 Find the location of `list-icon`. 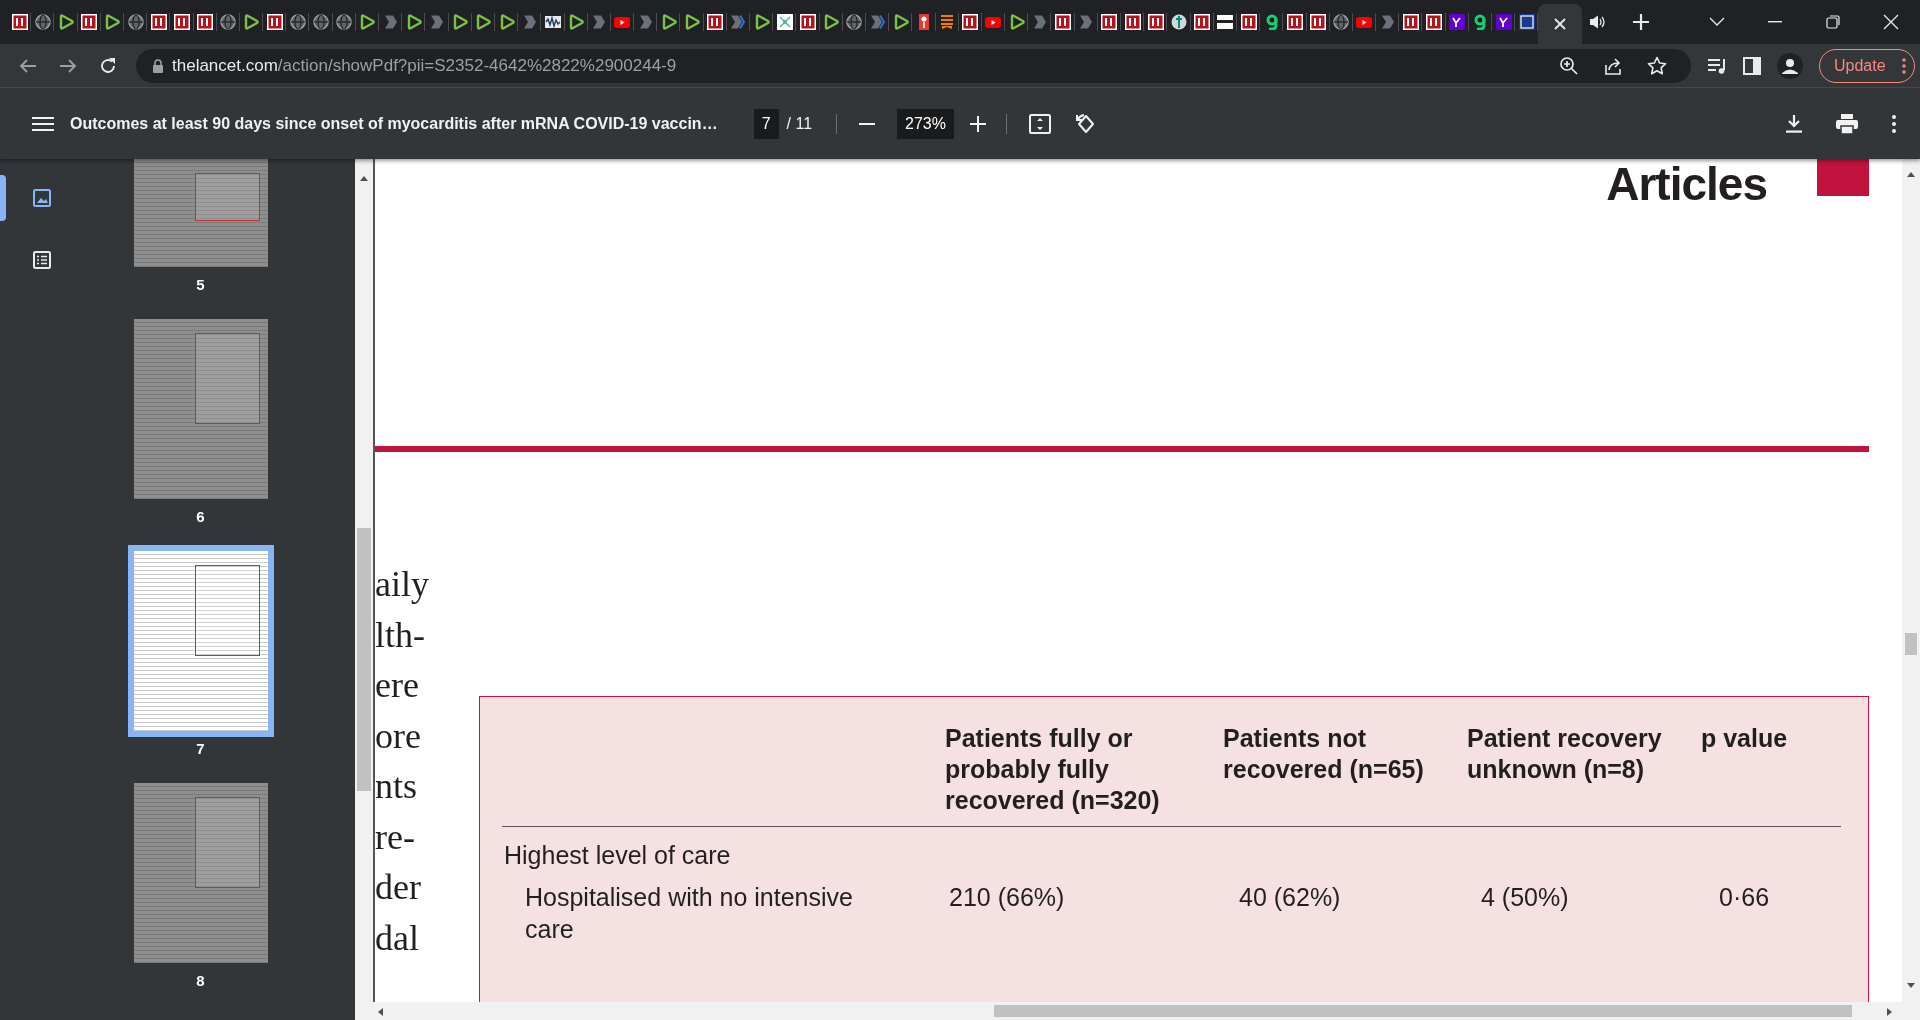

list-icon is located at coordinates (42, 260).